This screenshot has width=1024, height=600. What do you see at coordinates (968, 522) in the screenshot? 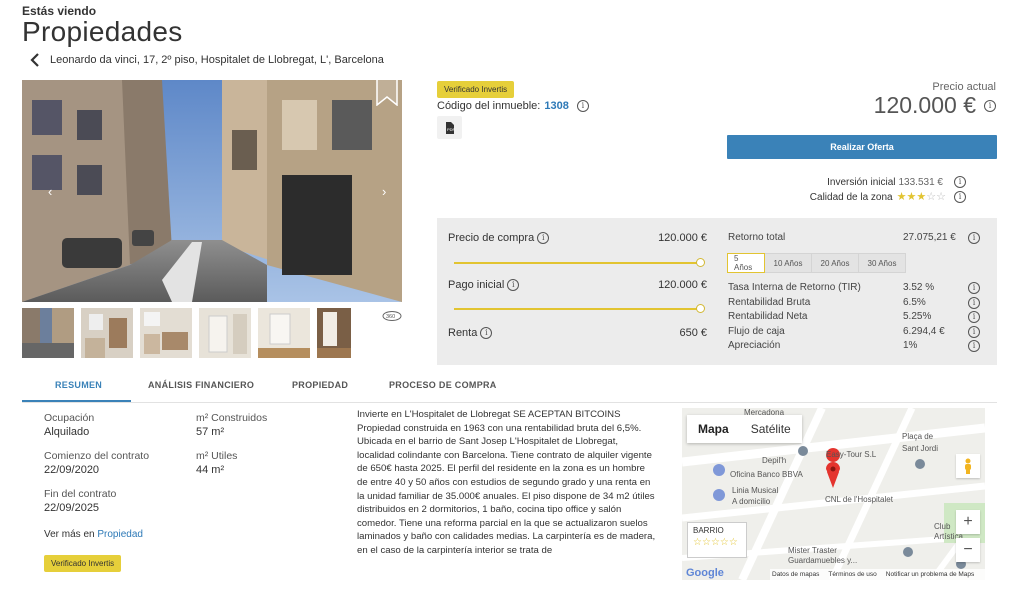
I see `zoom-in-button: +` at bounding box center [968, 522].